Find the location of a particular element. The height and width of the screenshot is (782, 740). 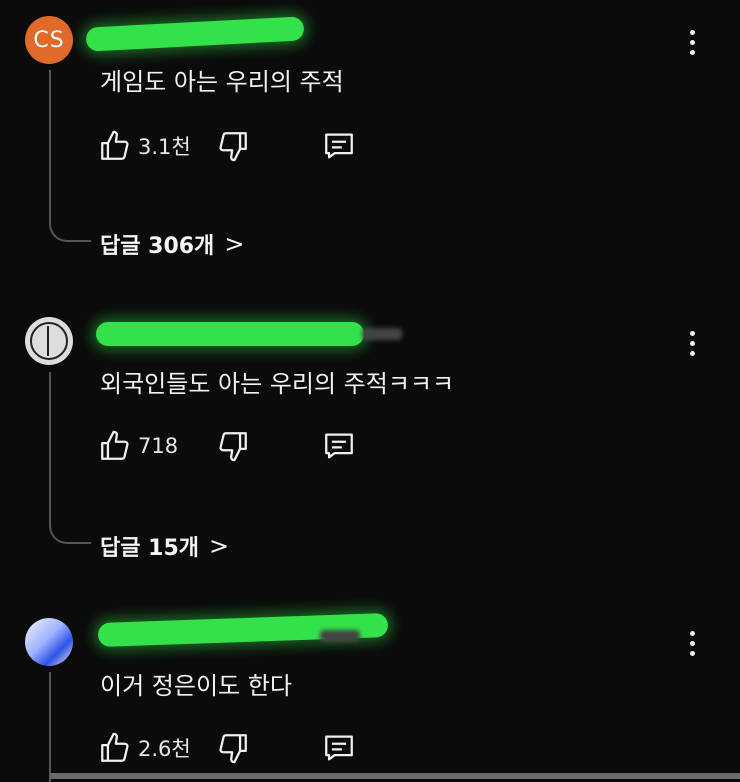

comment-actions: 718 is located at coordinates (227, 446).